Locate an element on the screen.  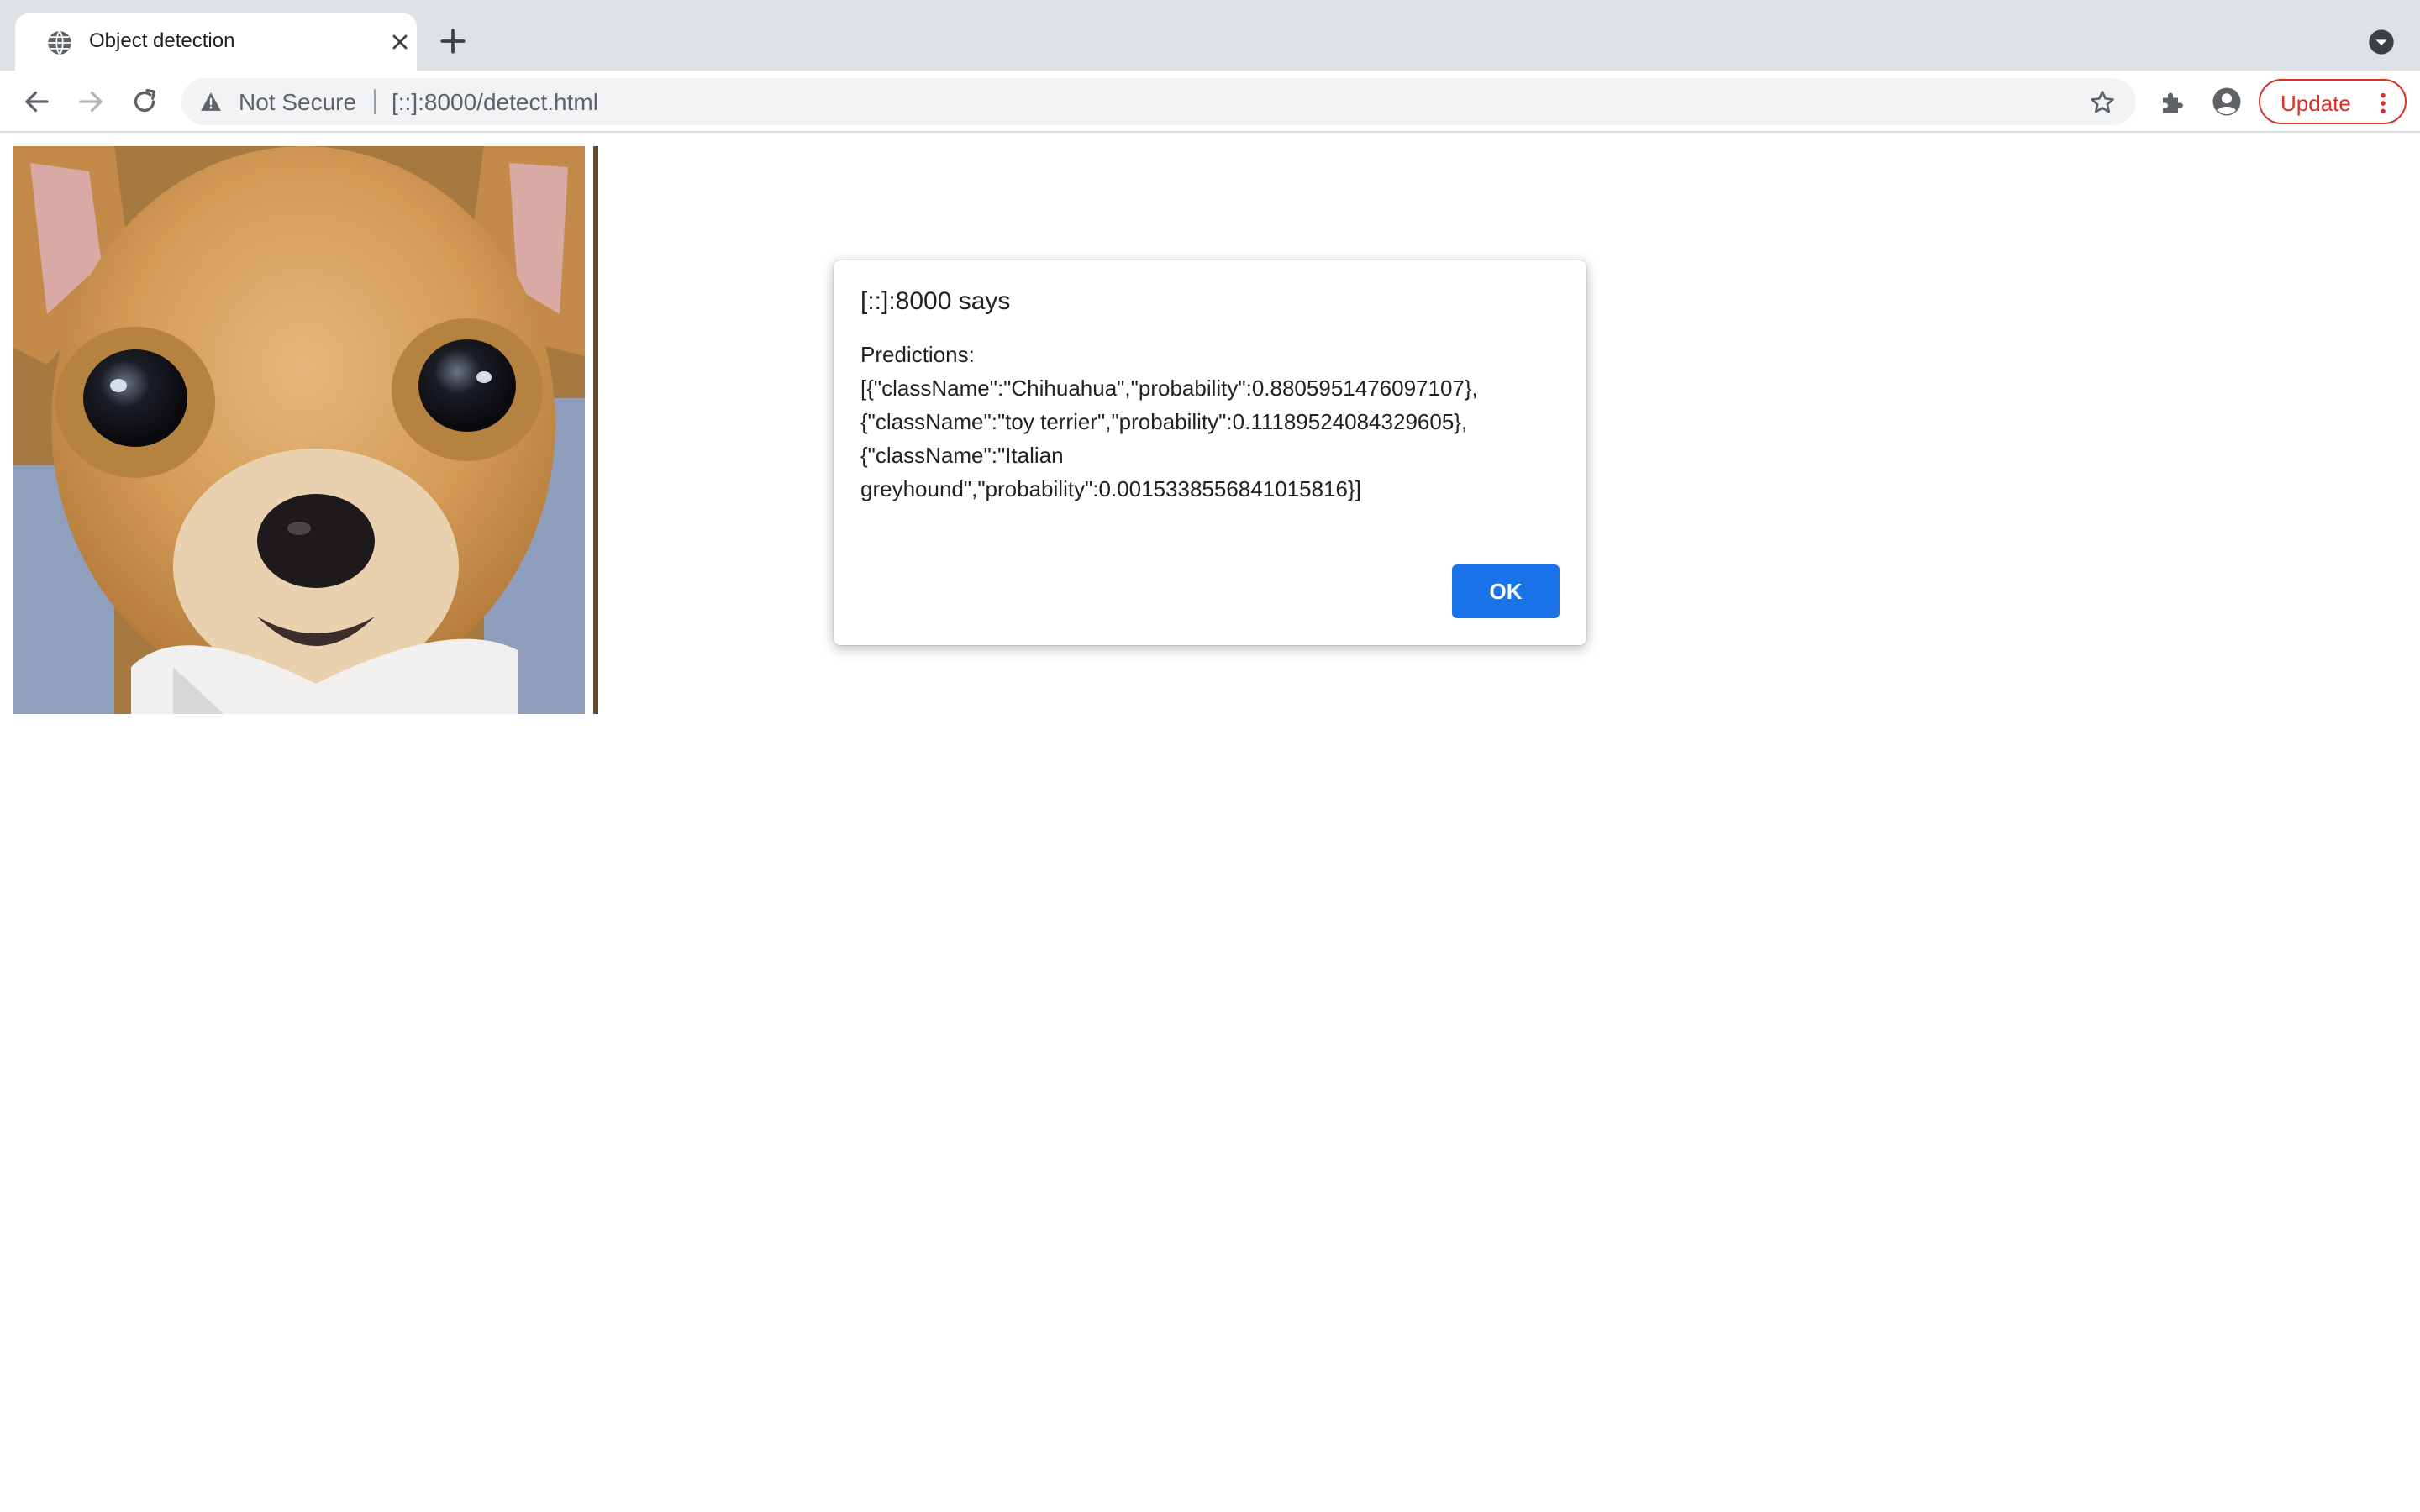
ok-button: OK is located at coordinates (1506, 591).